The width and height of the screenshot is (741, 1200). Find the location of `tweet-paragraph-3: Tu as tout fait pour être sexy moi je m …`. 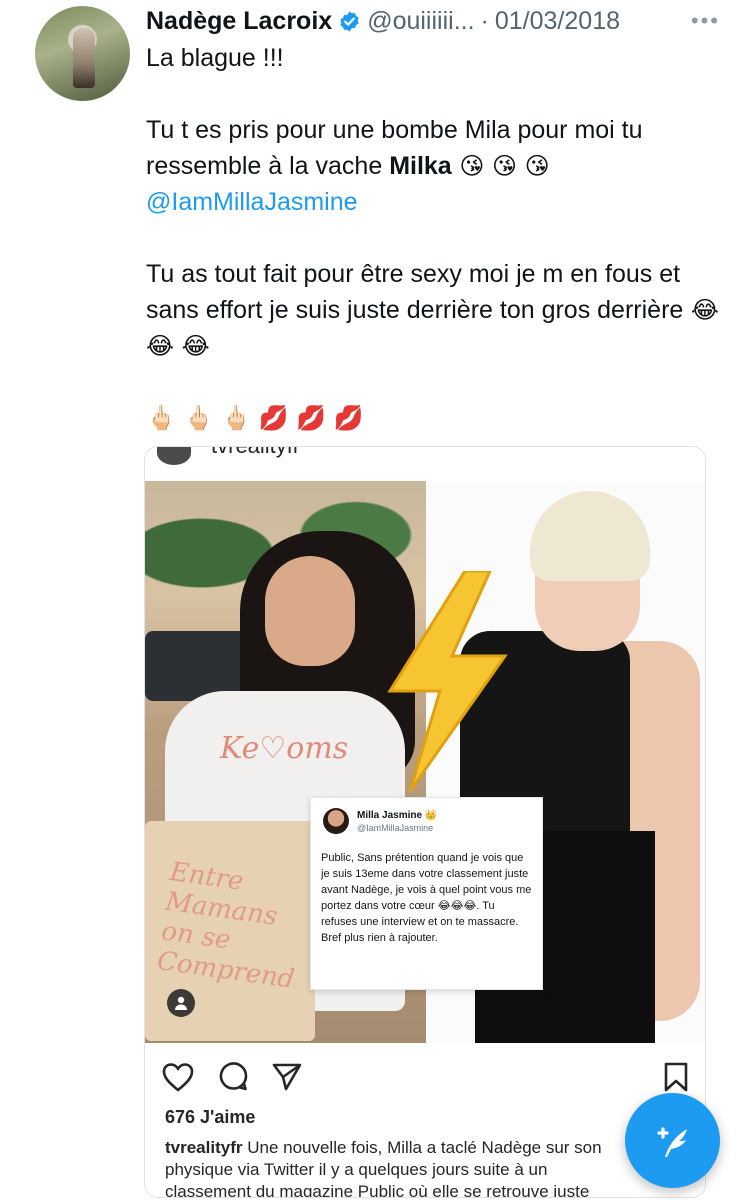

tweet-paragraph-3: Tu as tout fait pour être sexy moi je m … is located at coordinates (436, 310).